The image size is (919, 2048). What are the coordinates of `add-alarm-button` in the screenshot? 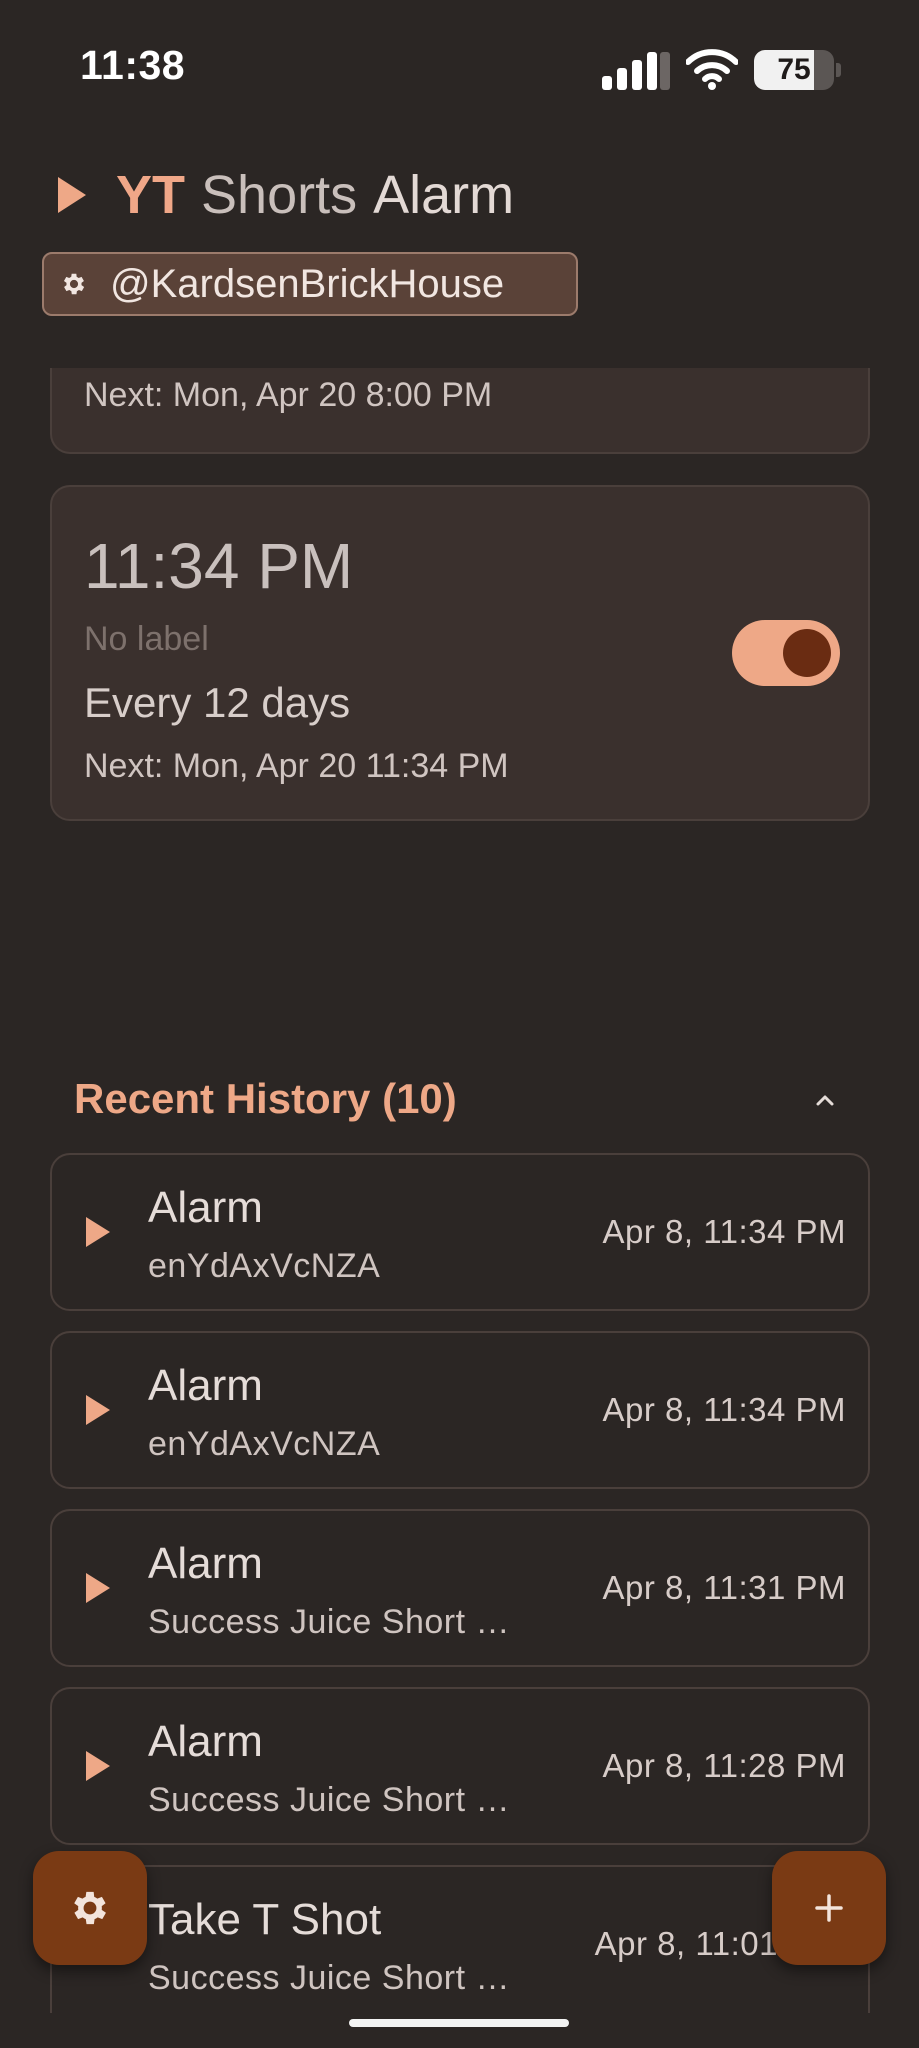 It's located at (829, 1908).